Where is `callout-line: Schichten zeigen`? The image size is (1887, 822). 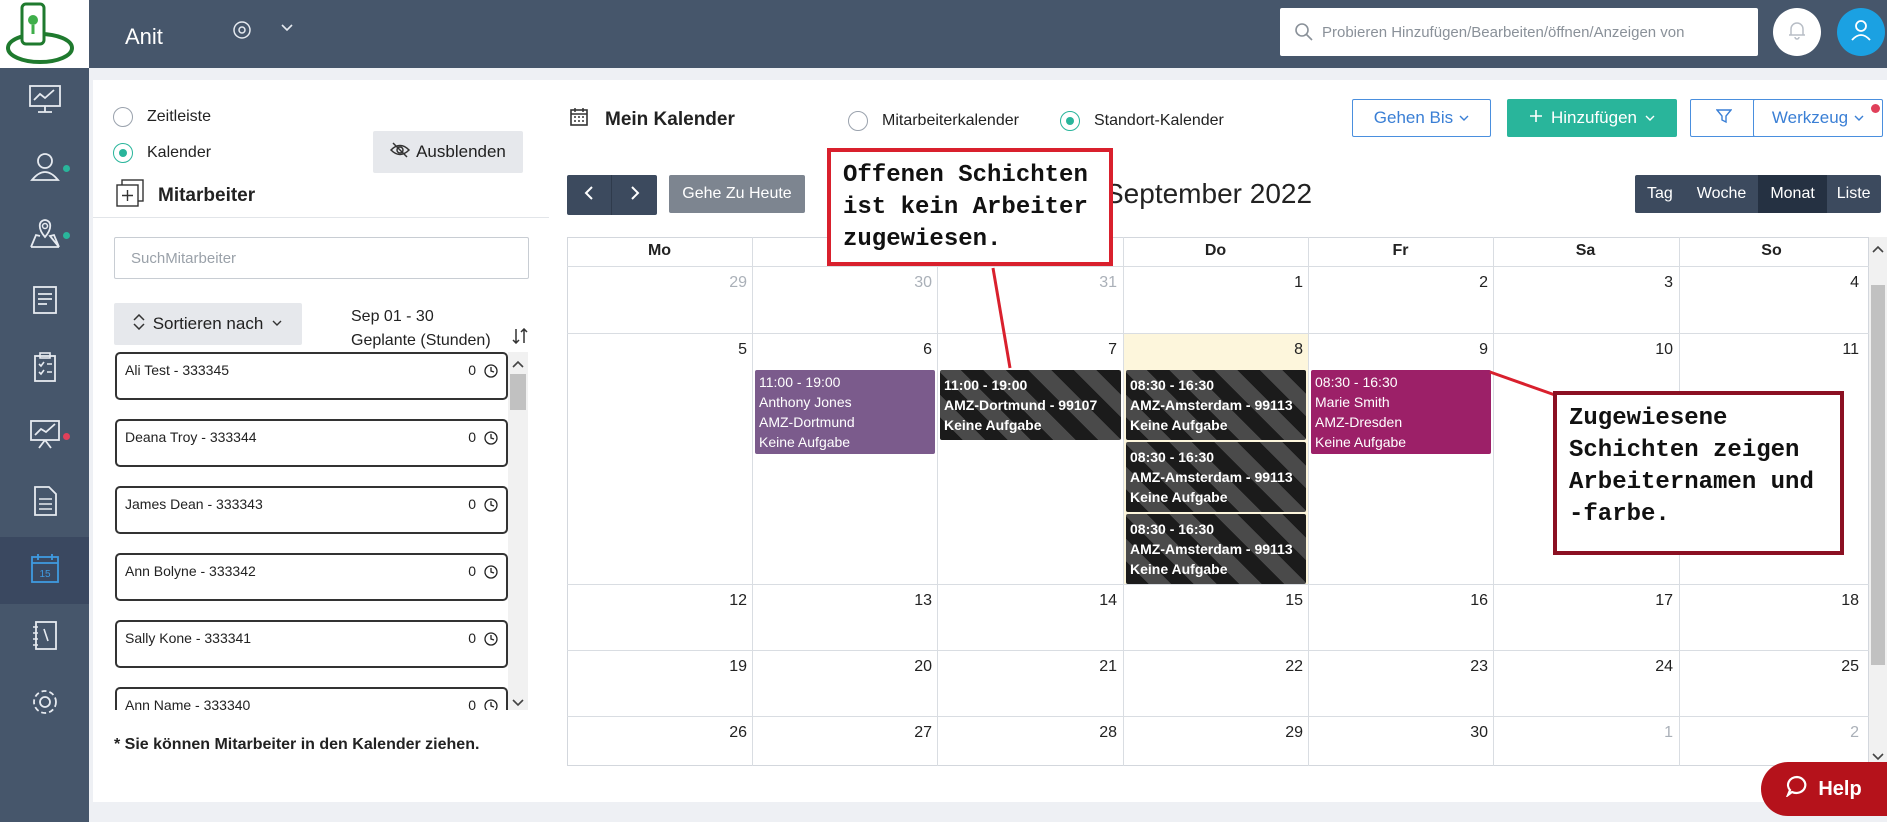 callout-line: Schichten zeigen is located at coordinates (1684, 450).